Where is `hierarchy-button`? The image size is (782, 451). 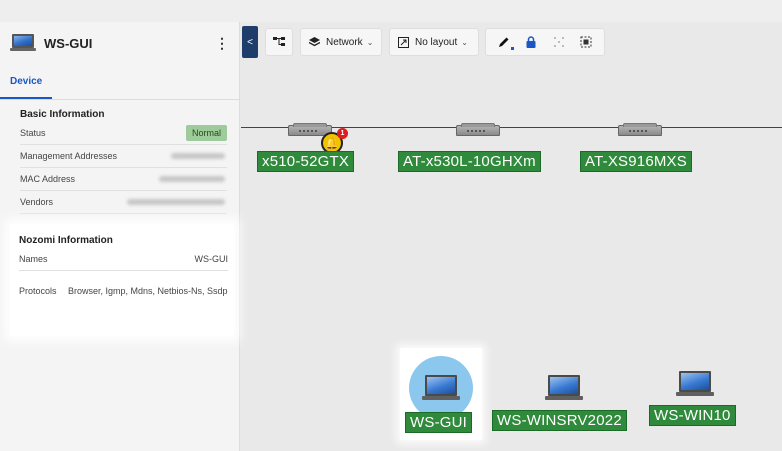 hierarchy-button is located at coordinates (279, 42).